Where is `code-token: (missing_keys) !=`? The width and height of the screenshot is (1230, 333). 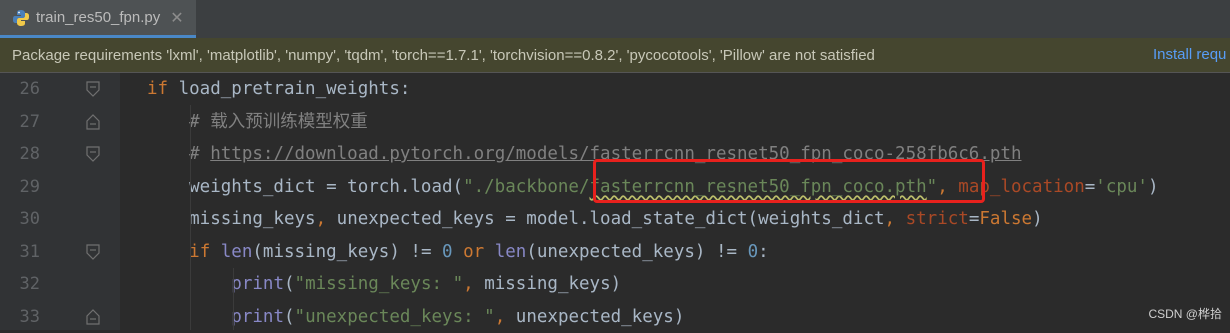
code-token: (missing_keys) != is located at coordinates (347, 251).